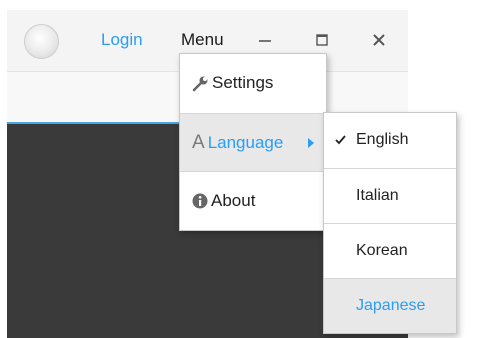  What do you see at coordinates (41, 41) in the screenshot?
I see `avatar` at bounding box center [41, 41].